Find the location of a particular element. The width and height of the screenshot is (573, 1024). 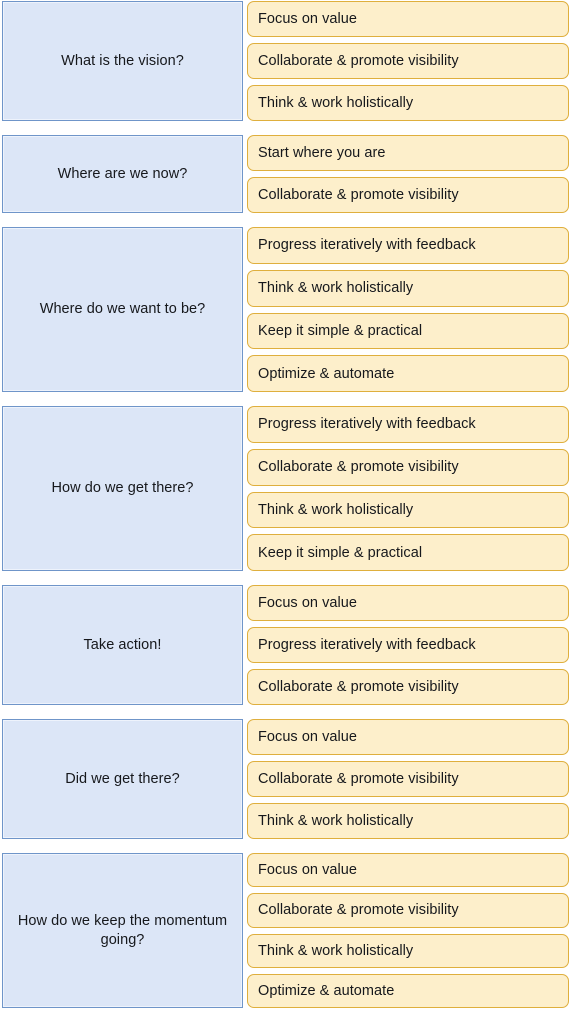

question-label: How do we get there? is located at coordinates (122, 488).